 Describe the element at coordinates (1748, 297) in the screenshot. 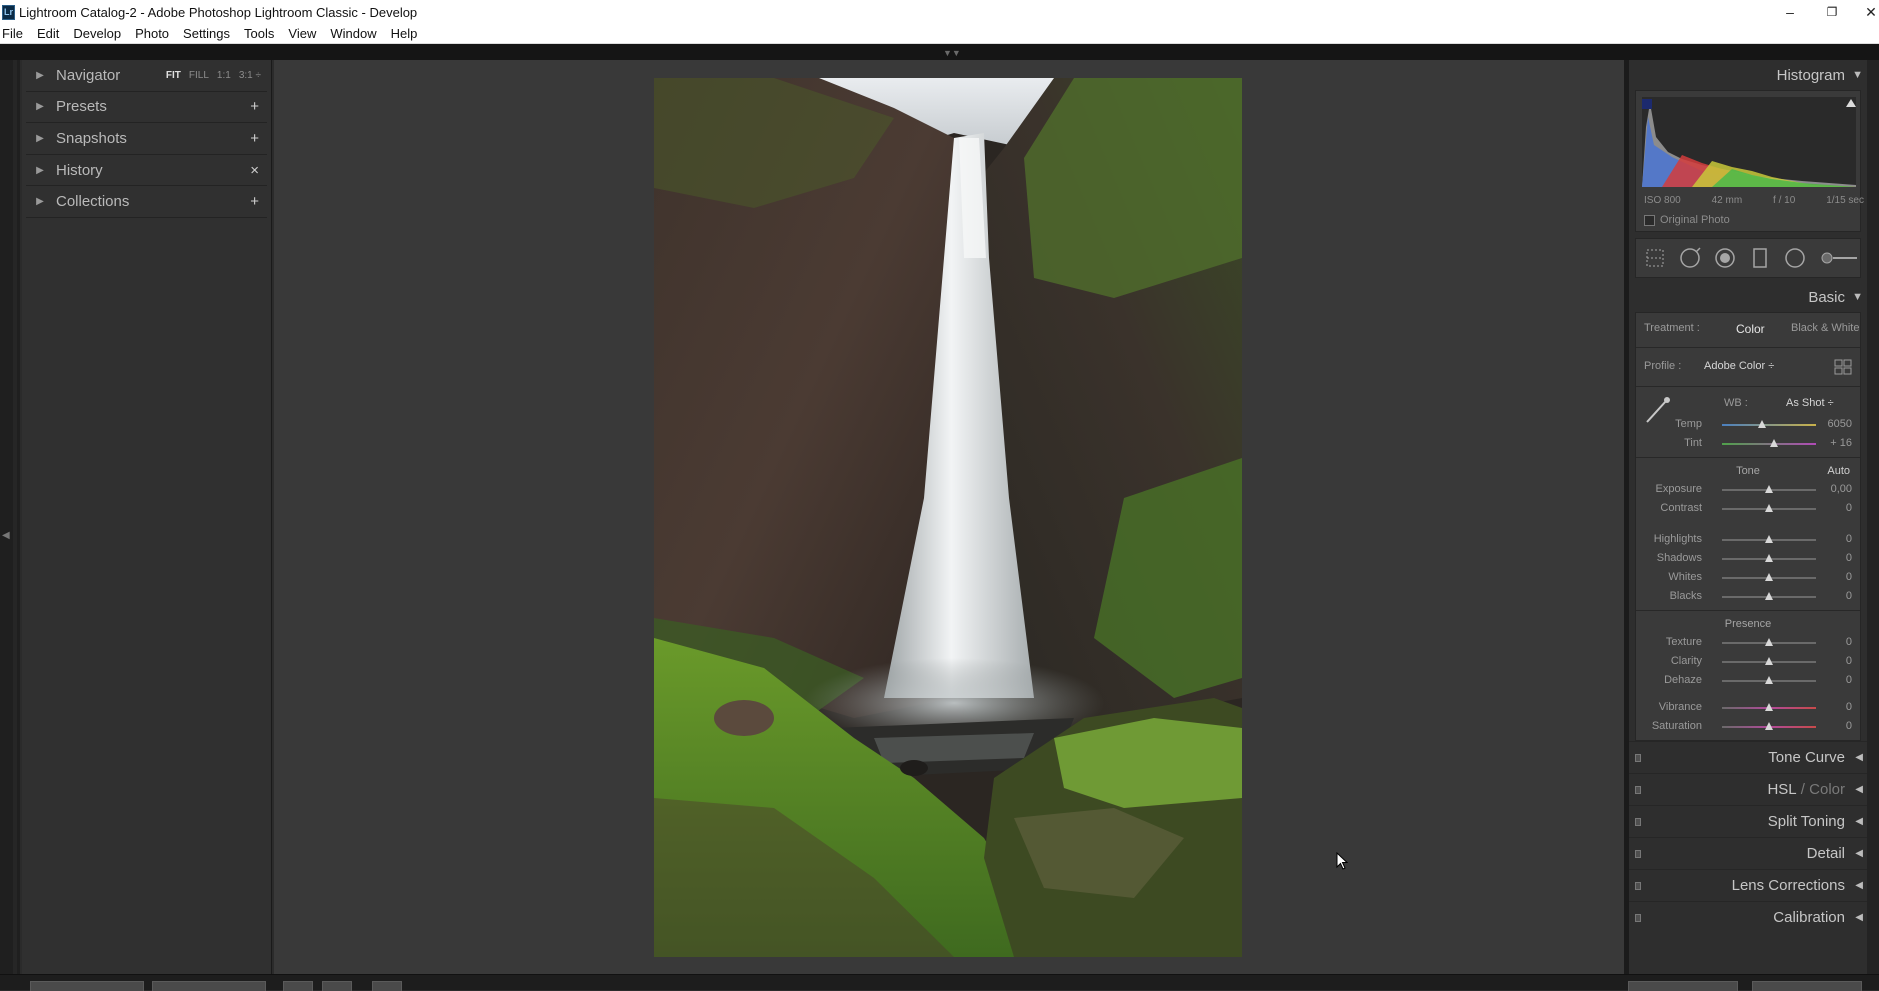

I see `basic-header: Basic ▼` at that location.